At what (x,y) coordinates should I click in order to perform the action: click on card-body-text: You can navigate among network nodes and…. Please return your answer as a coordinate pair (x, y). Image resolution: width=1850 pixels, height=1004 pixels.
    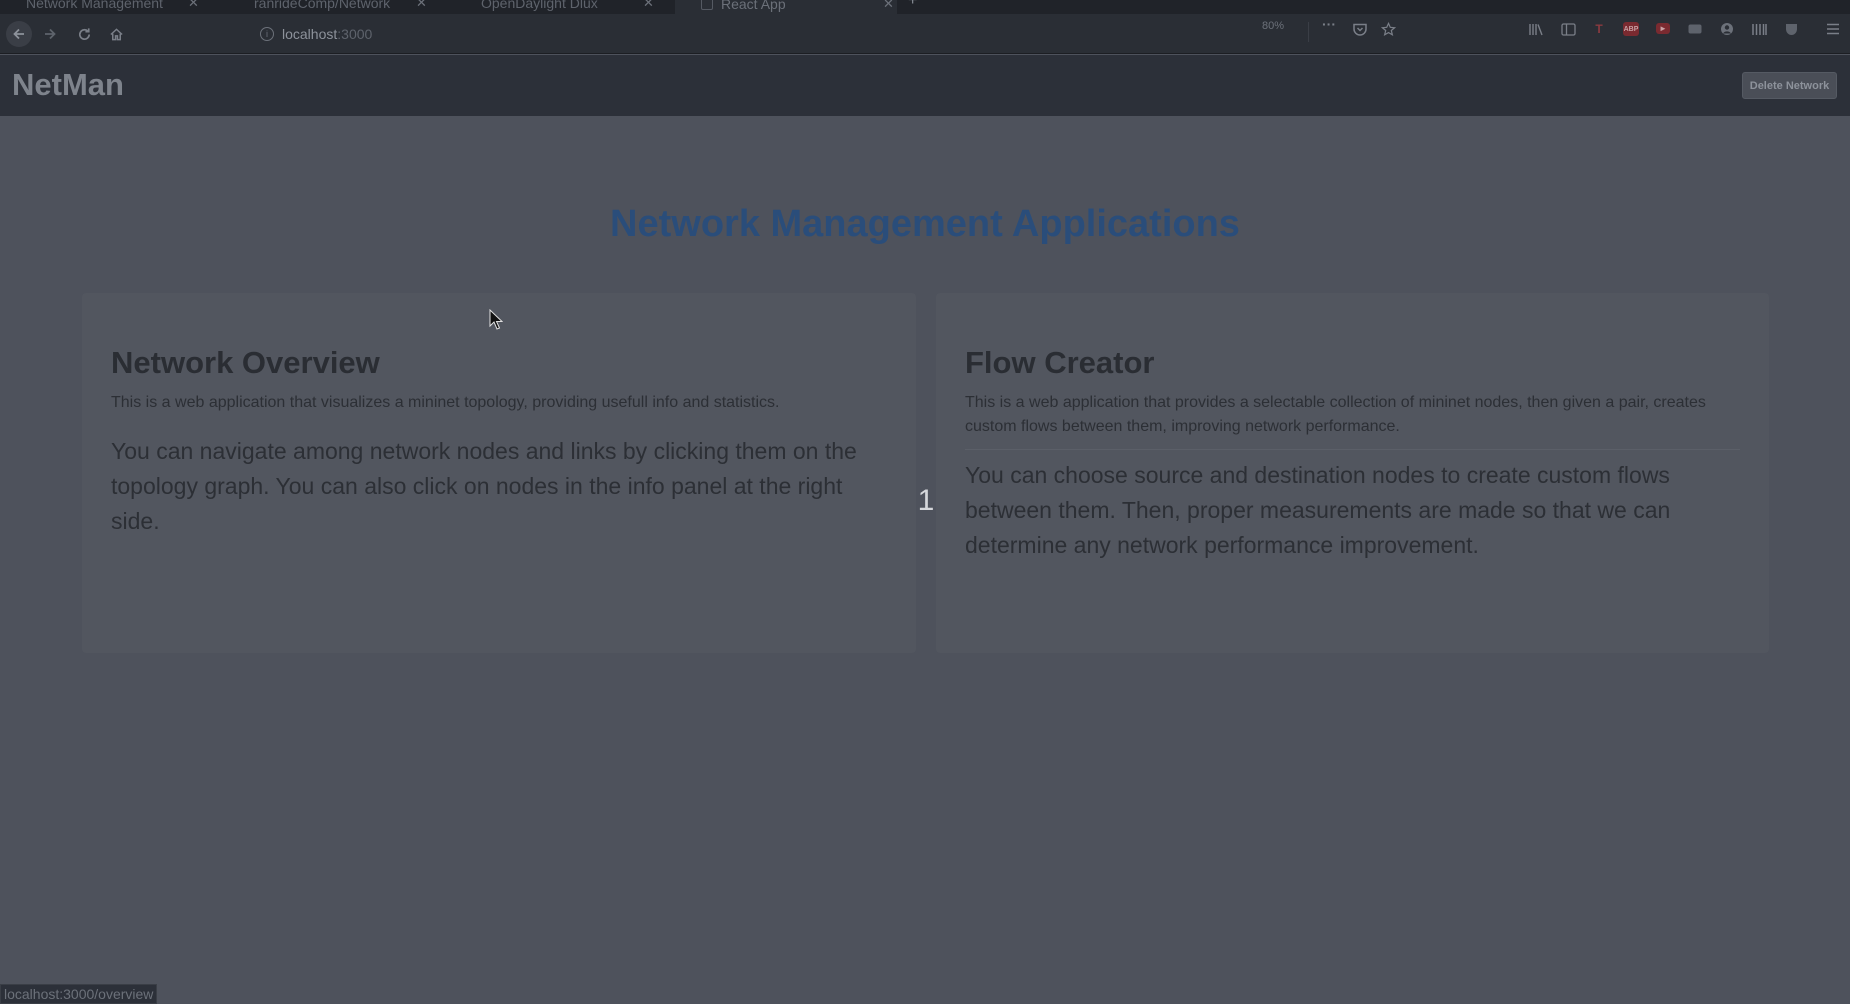
    Looking at the image, I should click on (484, 486).